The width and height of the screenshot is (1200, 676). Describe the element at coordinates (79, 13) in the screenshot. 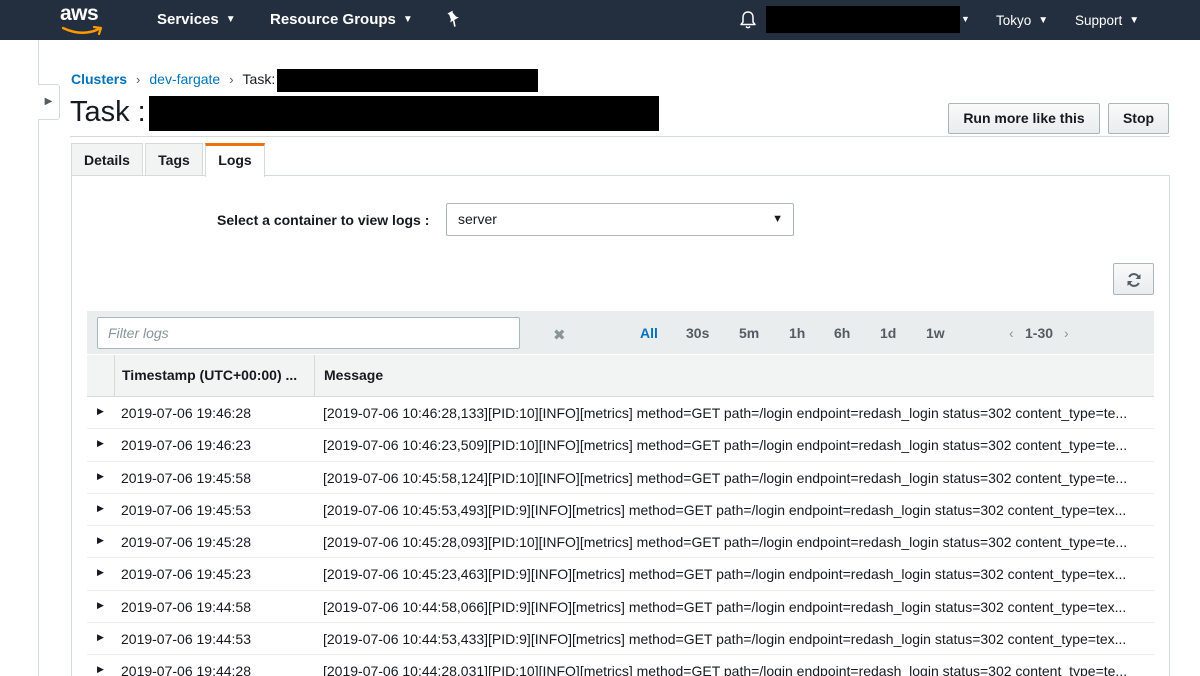

I see `aws-logo-text: aws` at that location.